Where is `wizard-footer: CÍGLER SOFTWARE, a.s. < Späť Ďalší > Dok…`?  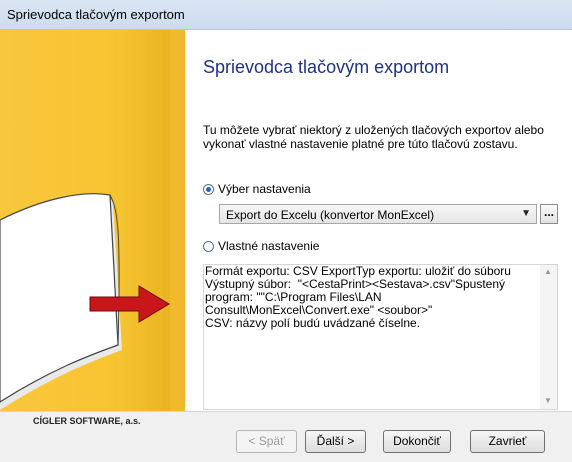
wizard-footer: CÍGLER SOFTWARE, a.s. < Späť Ďalší > Dok… is located at coordinates (286, 436).